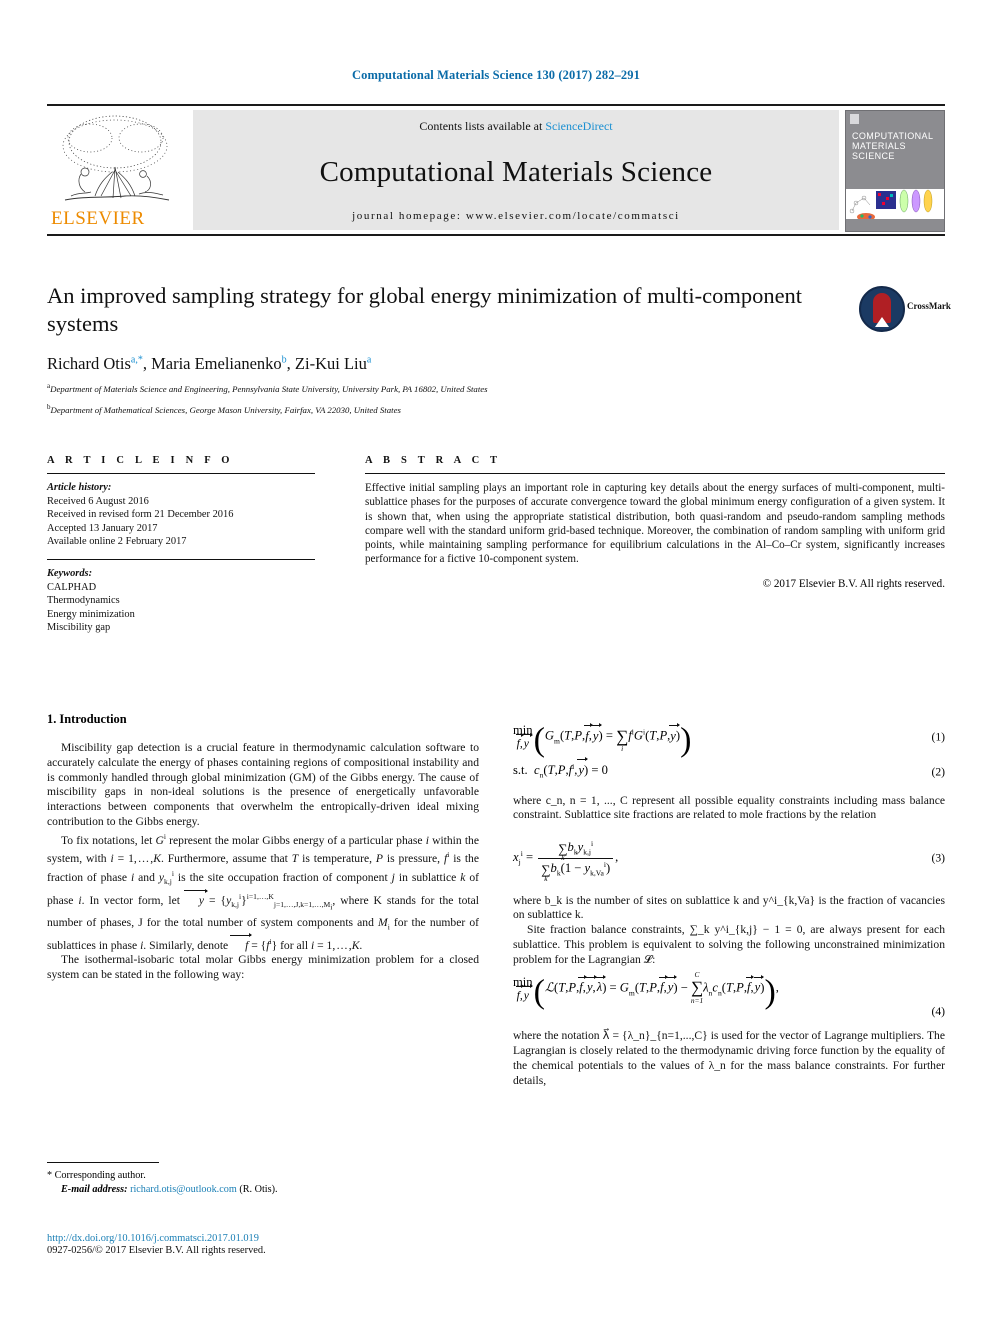 Image resolution: width=992 pixels, height=1323 pixels. Describe the element at coordinates (284, 360) in the screenshot. I see `author-mark-2: b` at that location.